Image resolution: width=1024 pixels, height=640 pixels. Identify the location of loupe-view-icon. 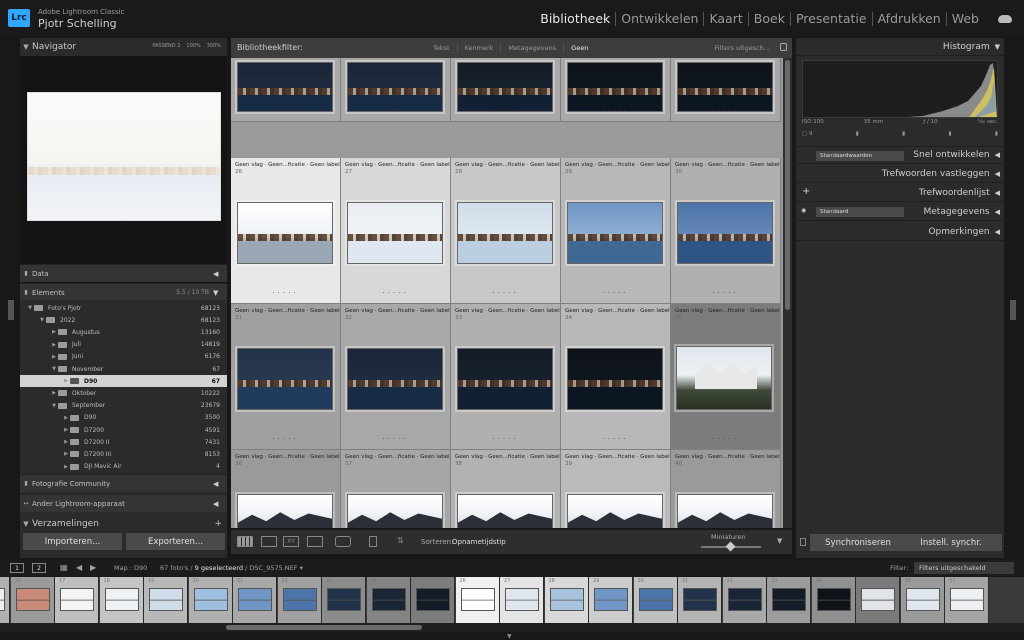
(269, 541).